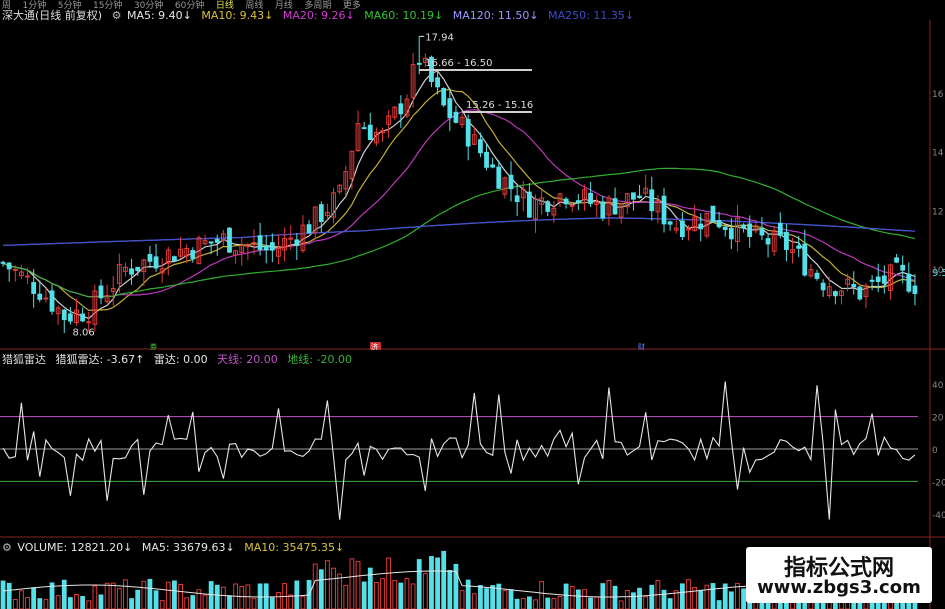 The height and width of the screenshot is (609, 945). I want to click on vol-ma5-value: MA5: 33679.63↓, so click(188, 547).